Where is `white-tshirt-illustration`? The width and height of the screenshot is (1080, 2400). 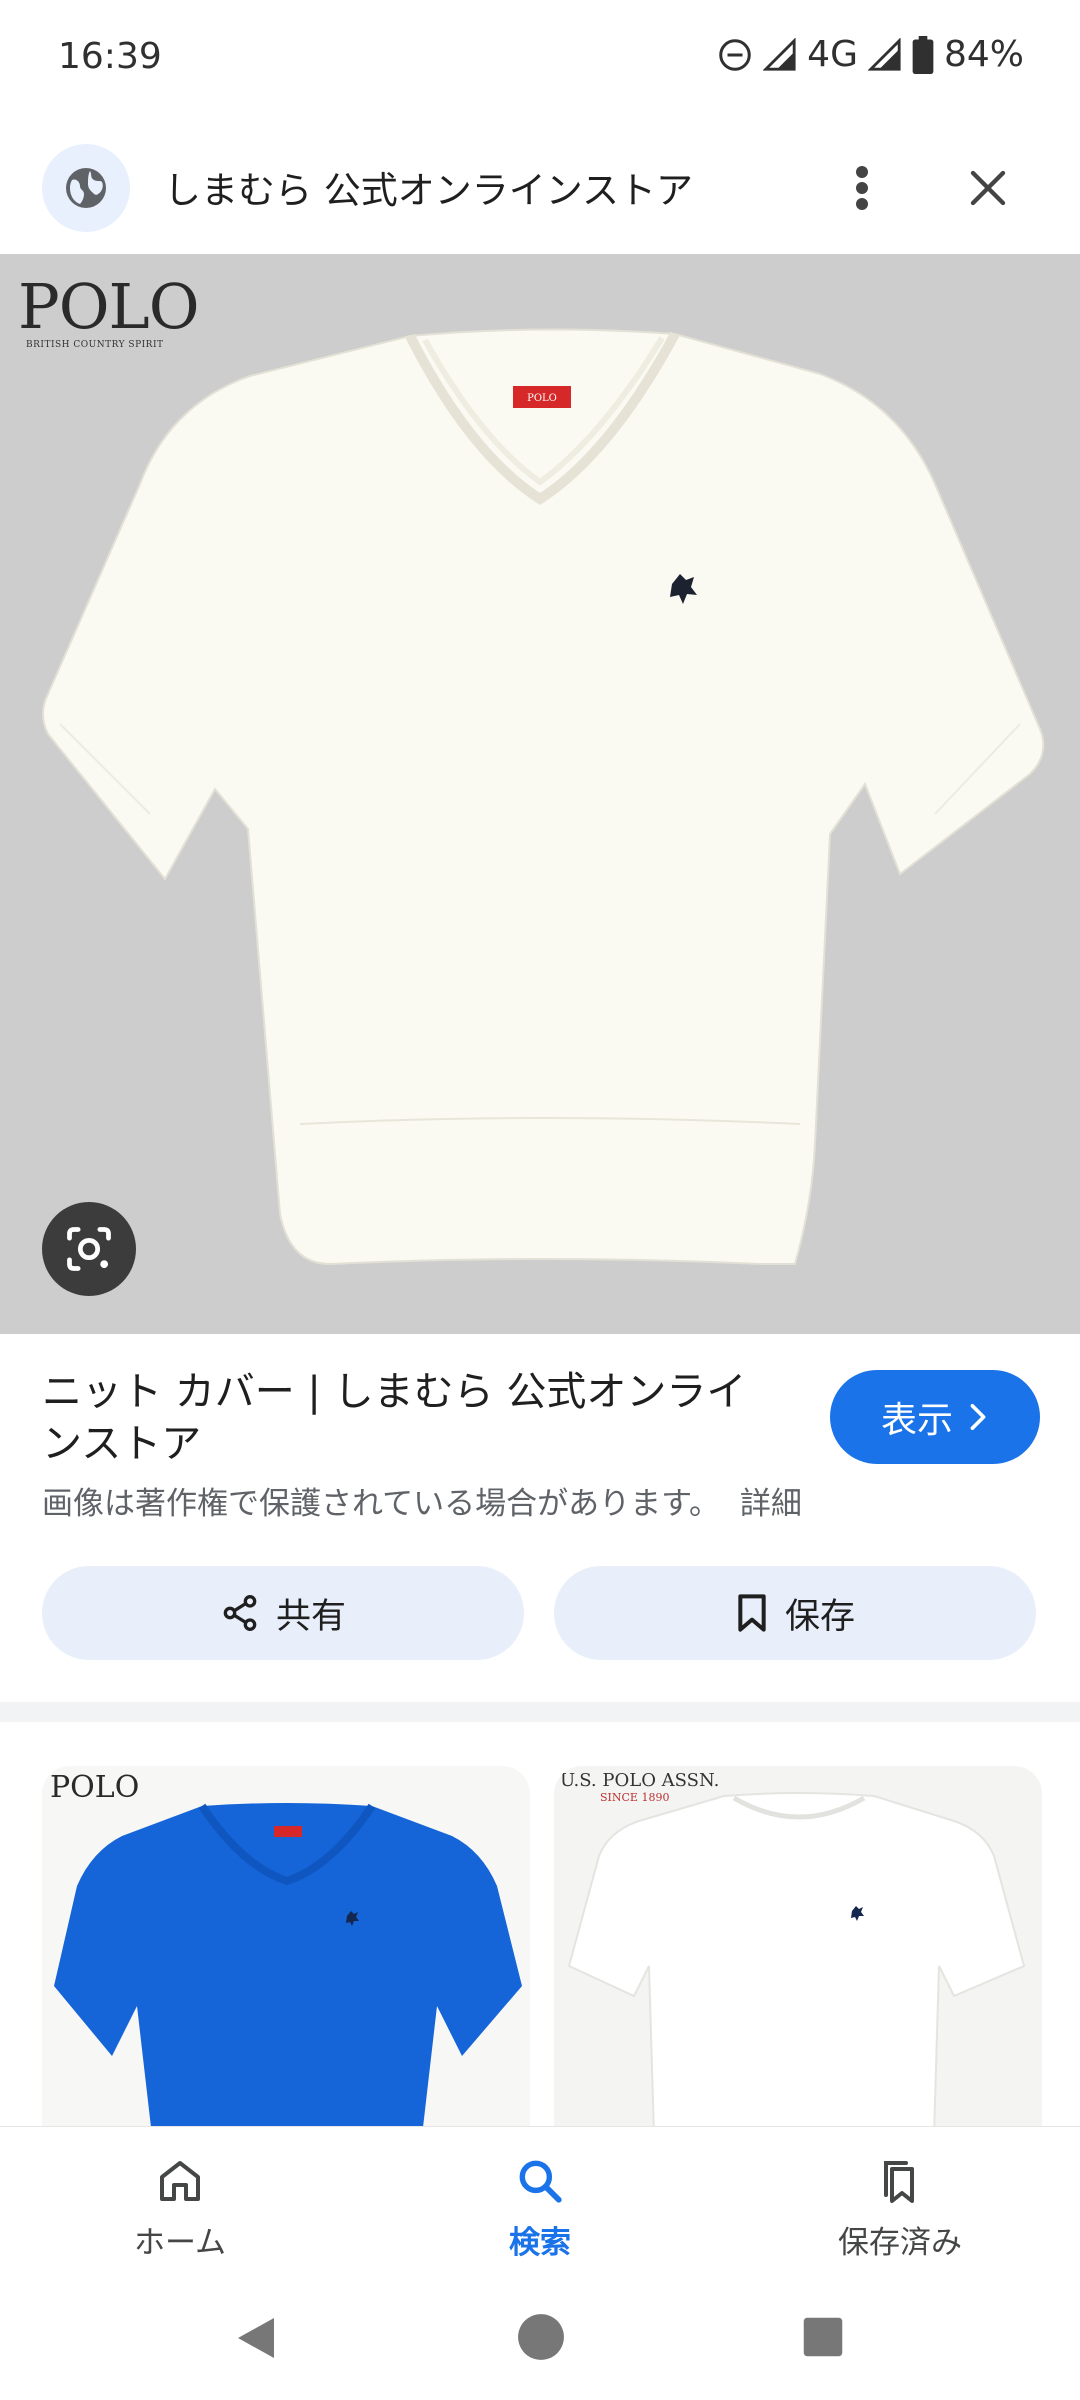
white-tshirt-illustration is located at coordinates (796, 1964).